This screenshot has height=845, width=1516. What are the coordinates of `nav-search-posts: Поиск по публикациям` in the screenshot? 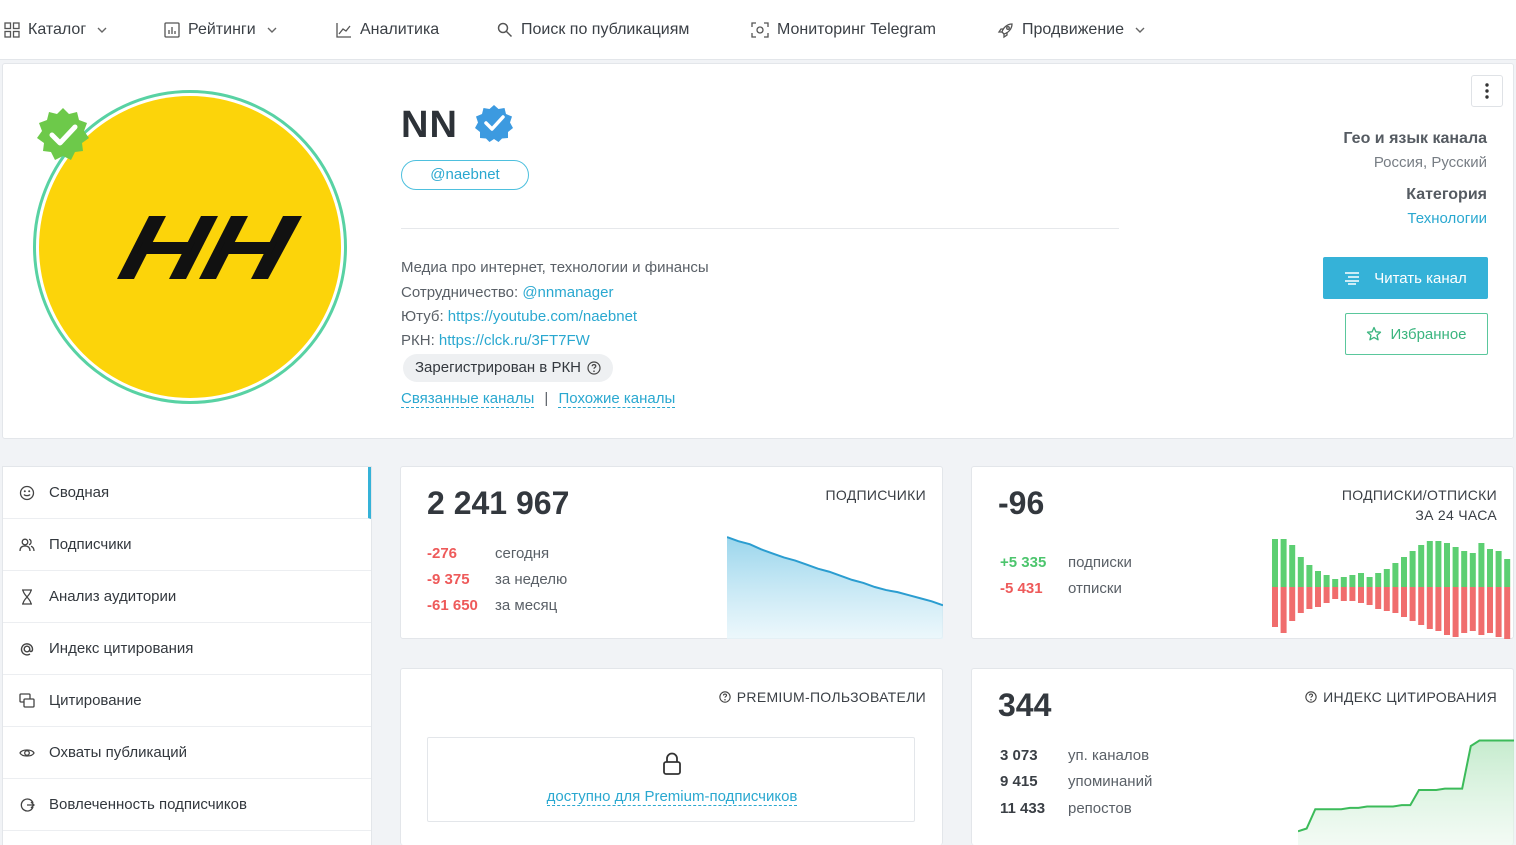 It's located at (593, 30).